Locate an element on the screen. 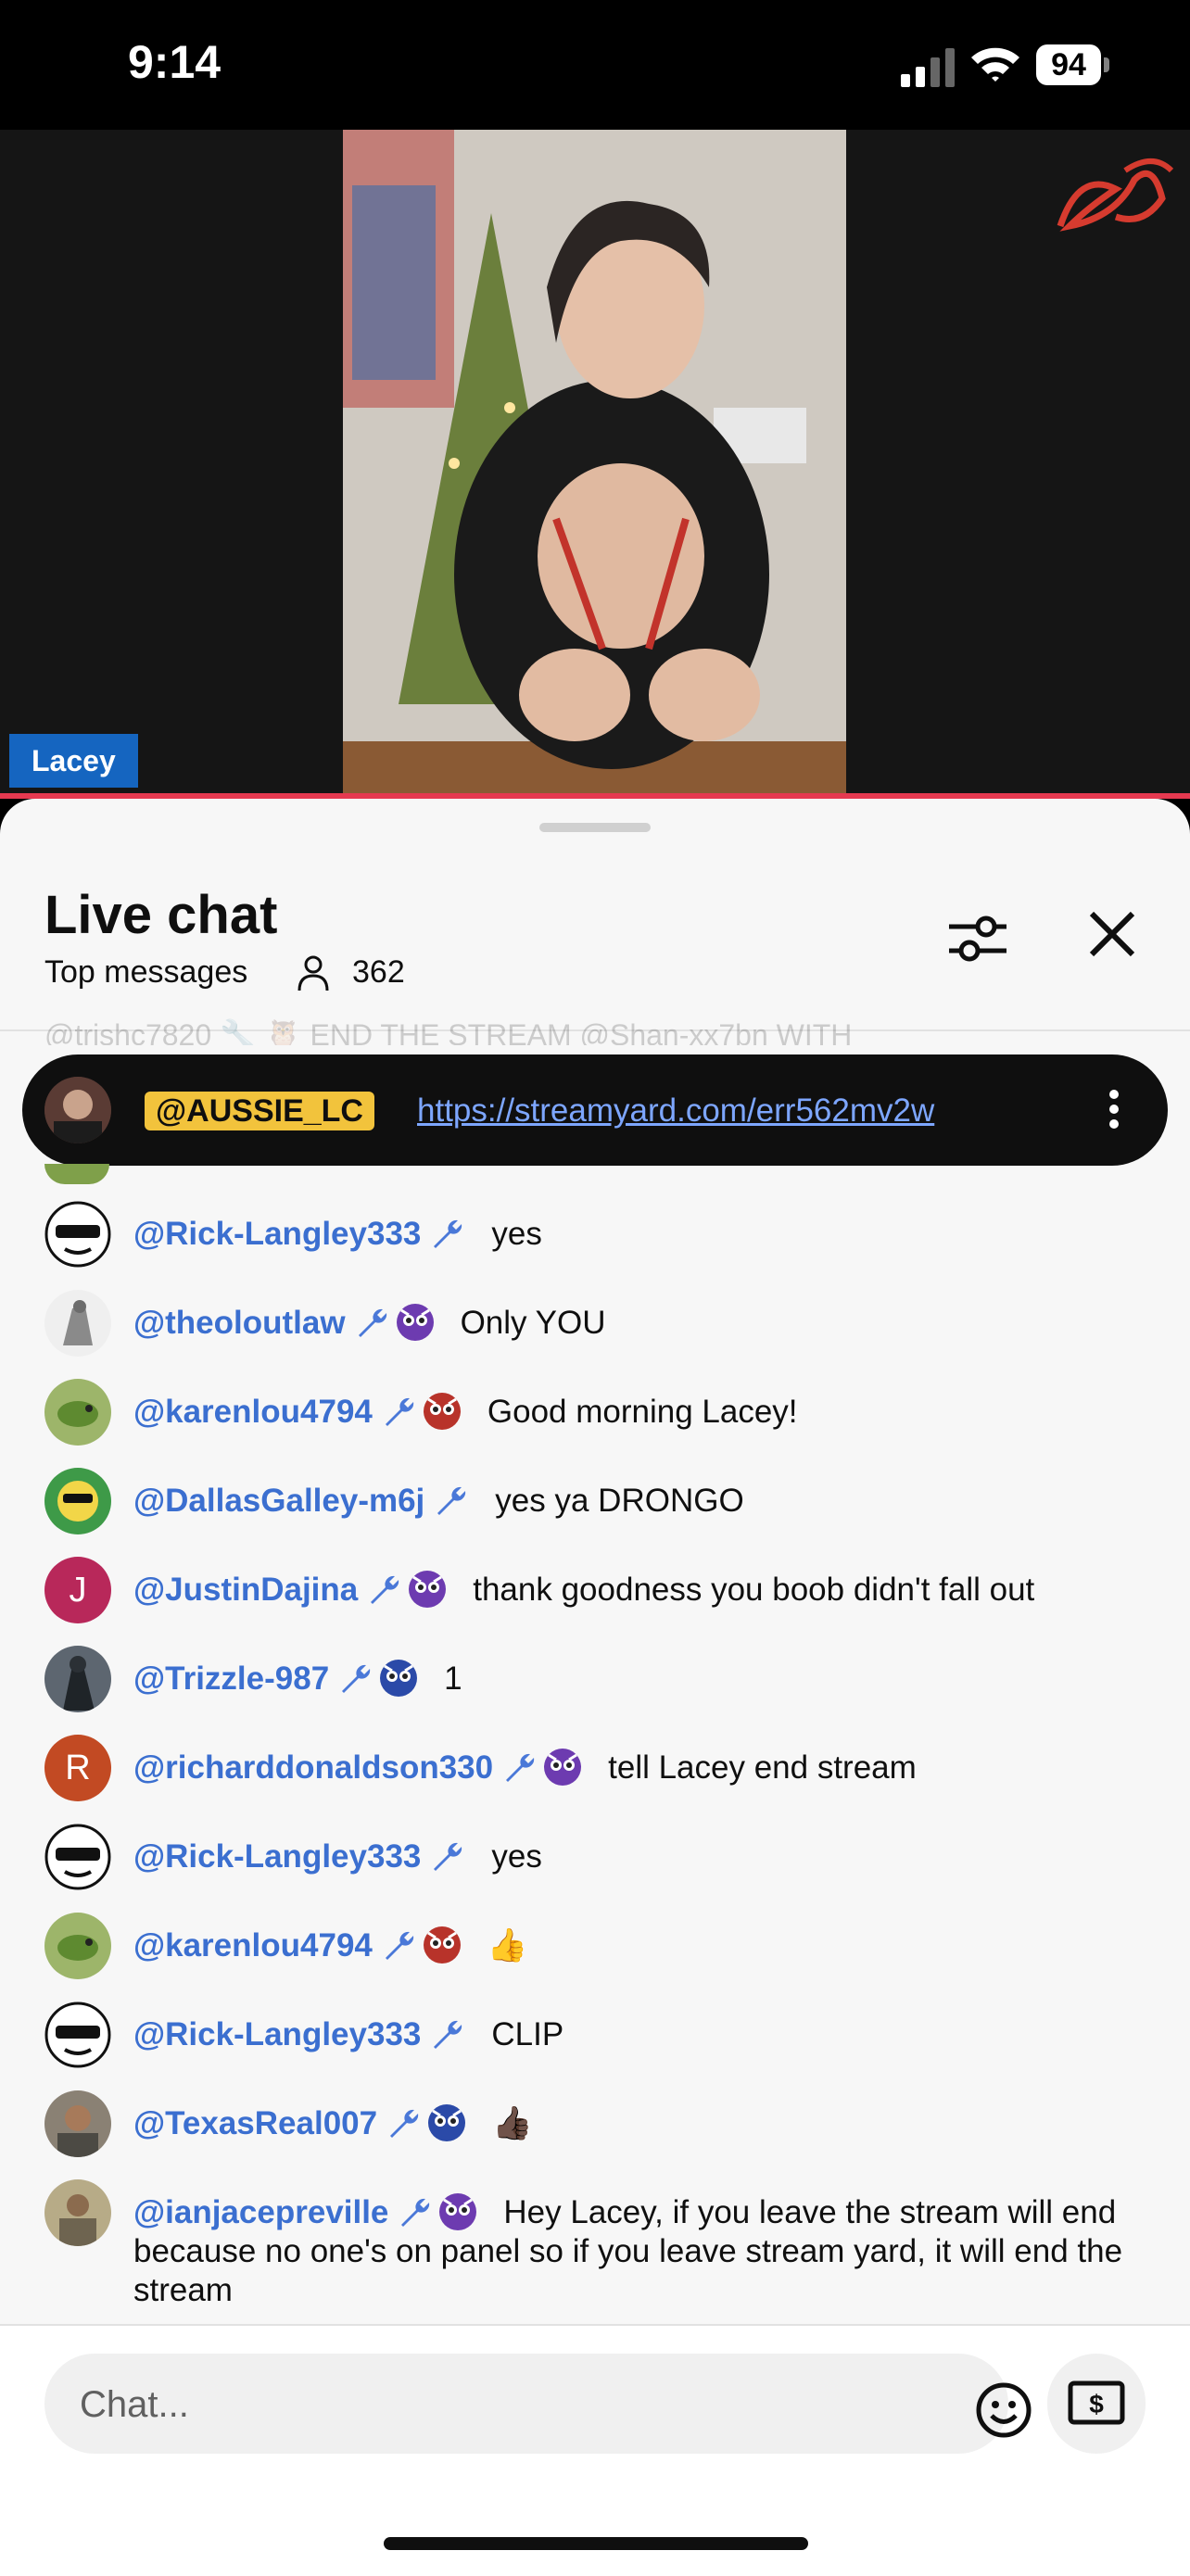  filter-settings-icon is located at coordinates (977, 938).